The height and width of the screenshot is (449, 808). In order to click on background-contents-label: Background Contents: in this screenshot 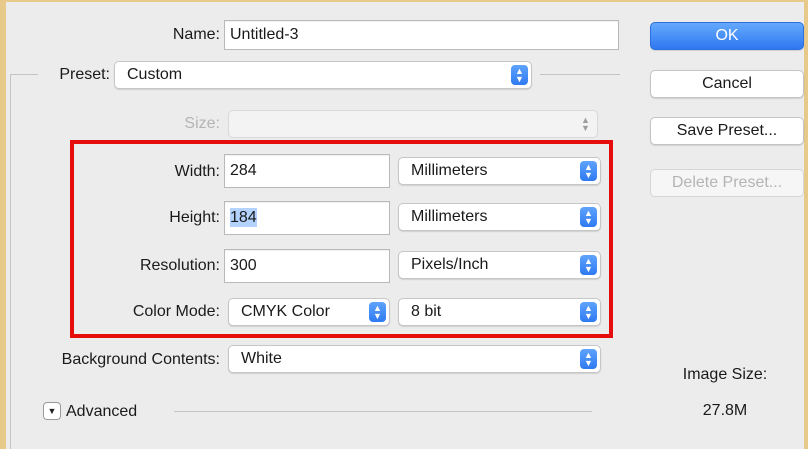, I will do `click(140, 359)`.